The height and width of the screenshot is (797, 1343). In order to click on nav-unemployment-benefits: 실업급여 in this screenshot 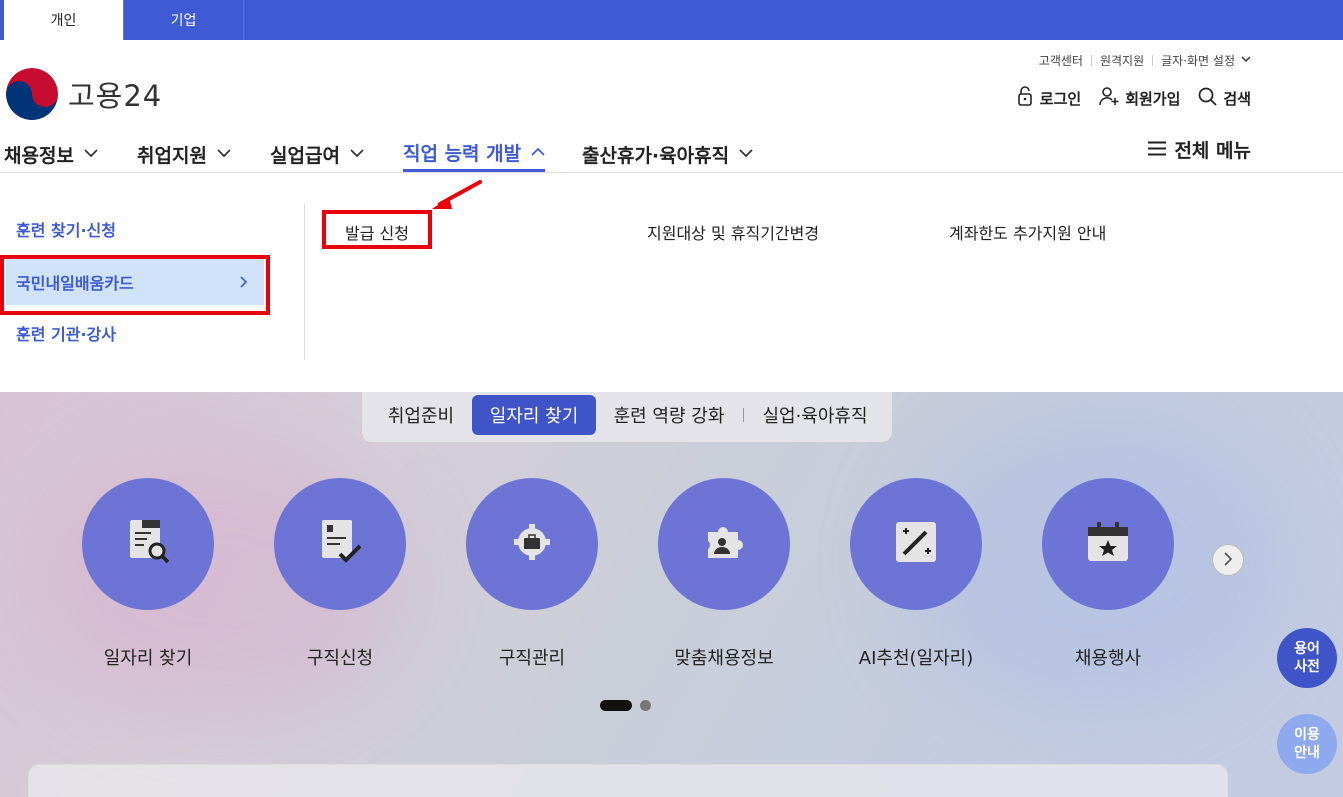, I will do `click(317, 154)`.